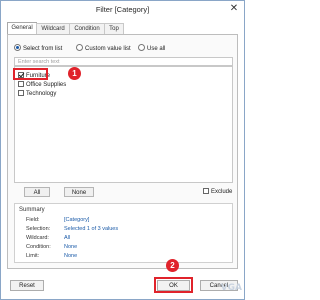 This screenshot has height=300, width=320. I want to click on custom-value-list-option: Custom value list, so click(103, 48).